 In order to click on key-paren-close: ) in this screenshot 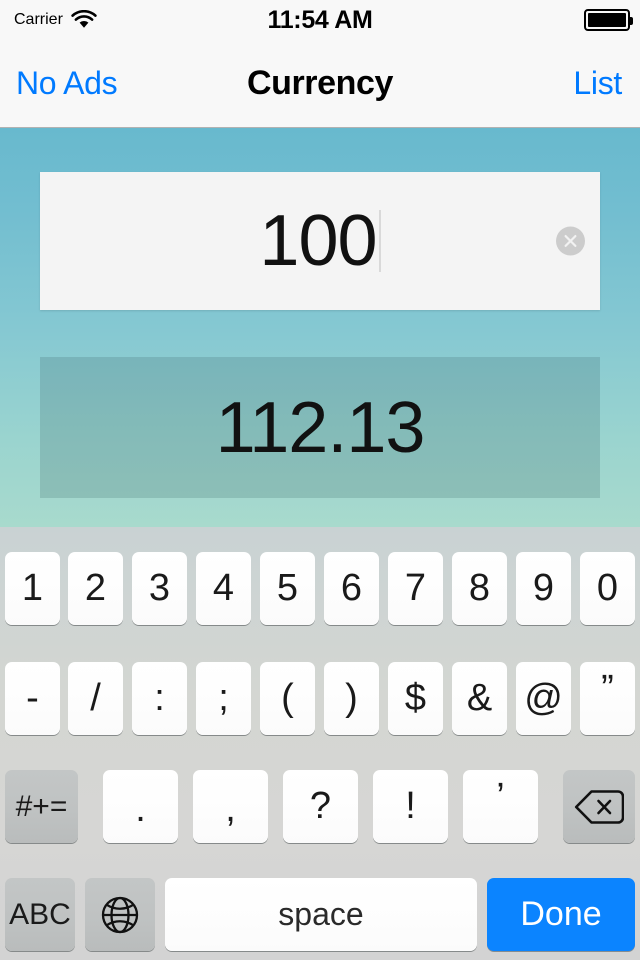, I will do `click(351, 698)`.